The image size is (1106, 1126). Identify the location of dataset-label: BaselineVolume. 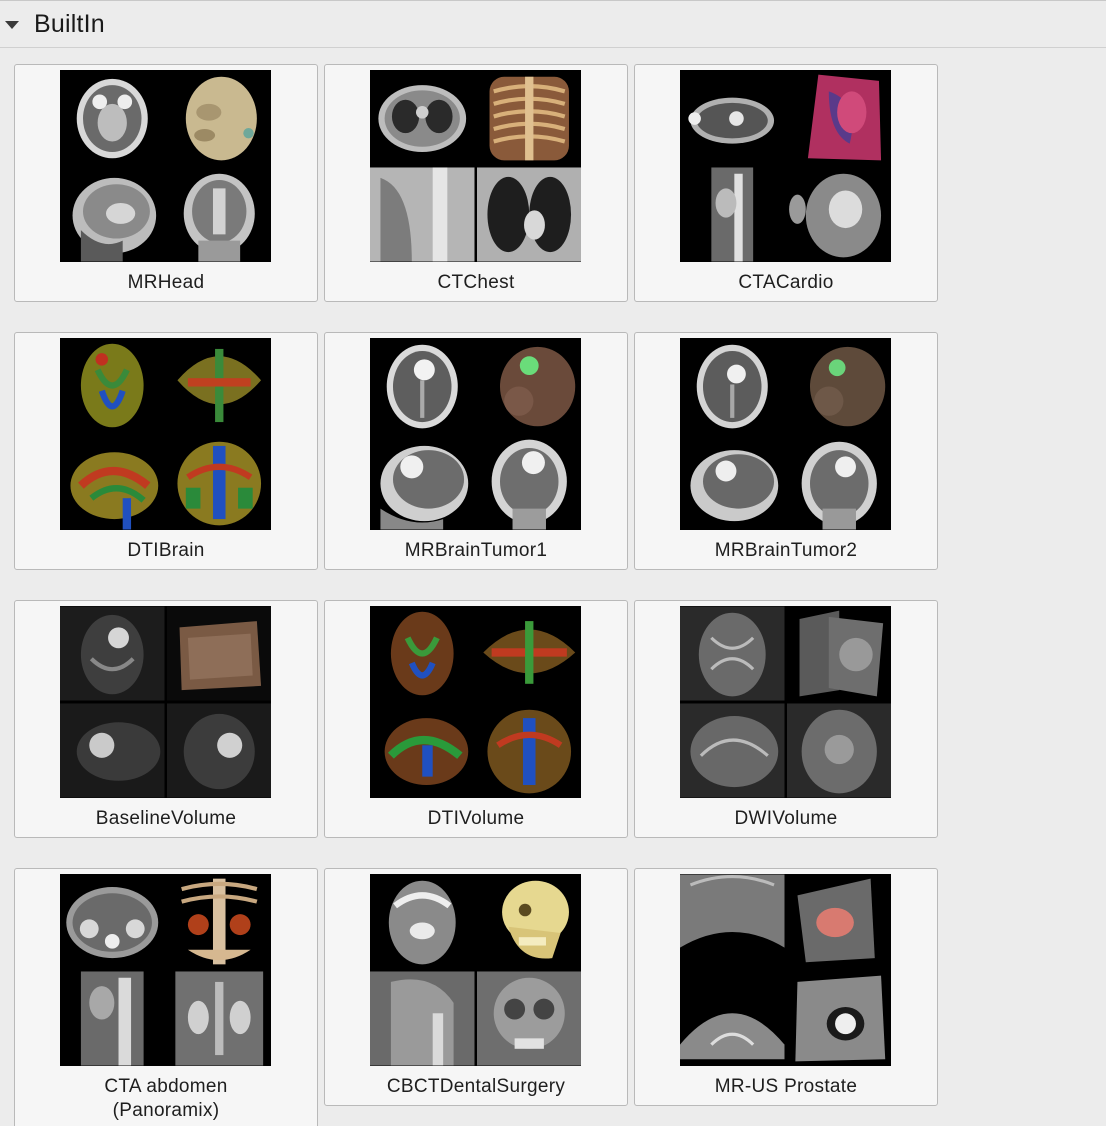
(166, 818).